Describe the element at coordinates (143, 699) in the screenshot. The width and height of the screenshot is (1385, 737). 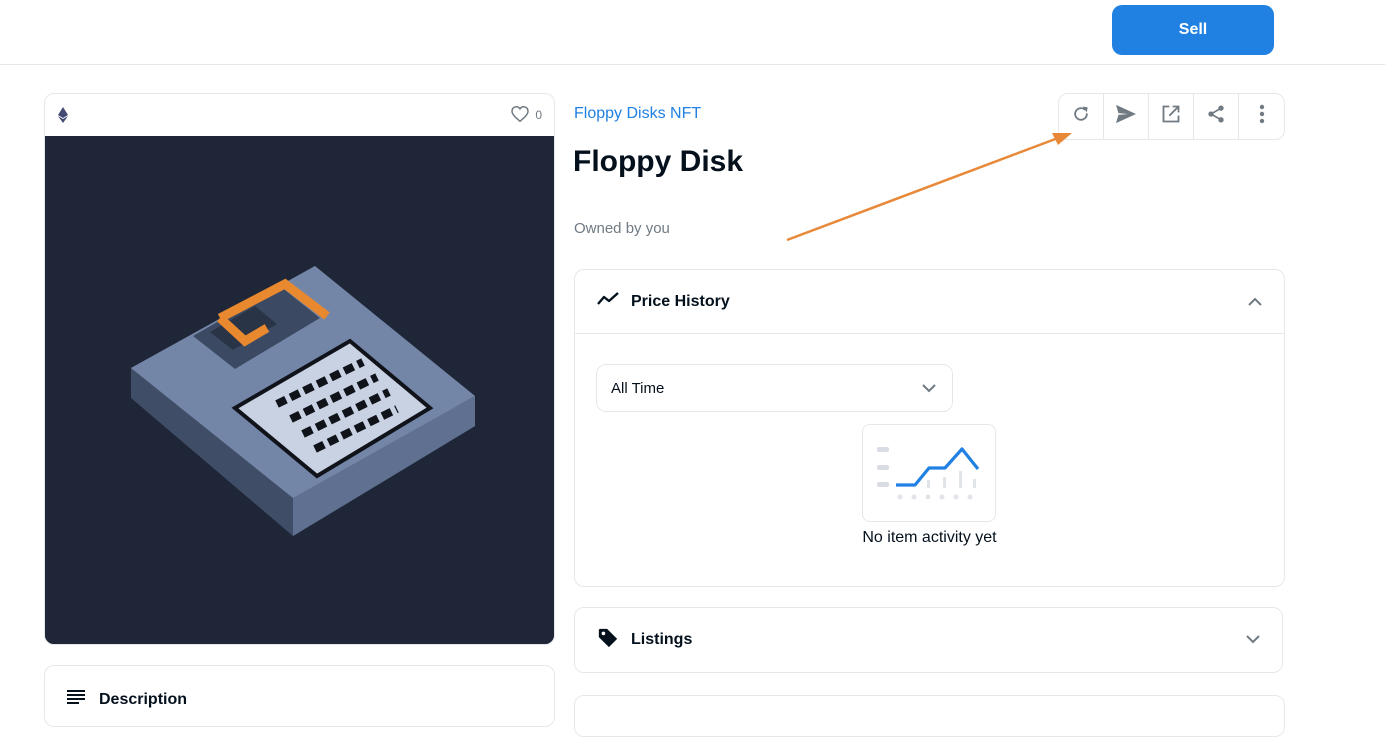
I see `description-title: Description` at that location.